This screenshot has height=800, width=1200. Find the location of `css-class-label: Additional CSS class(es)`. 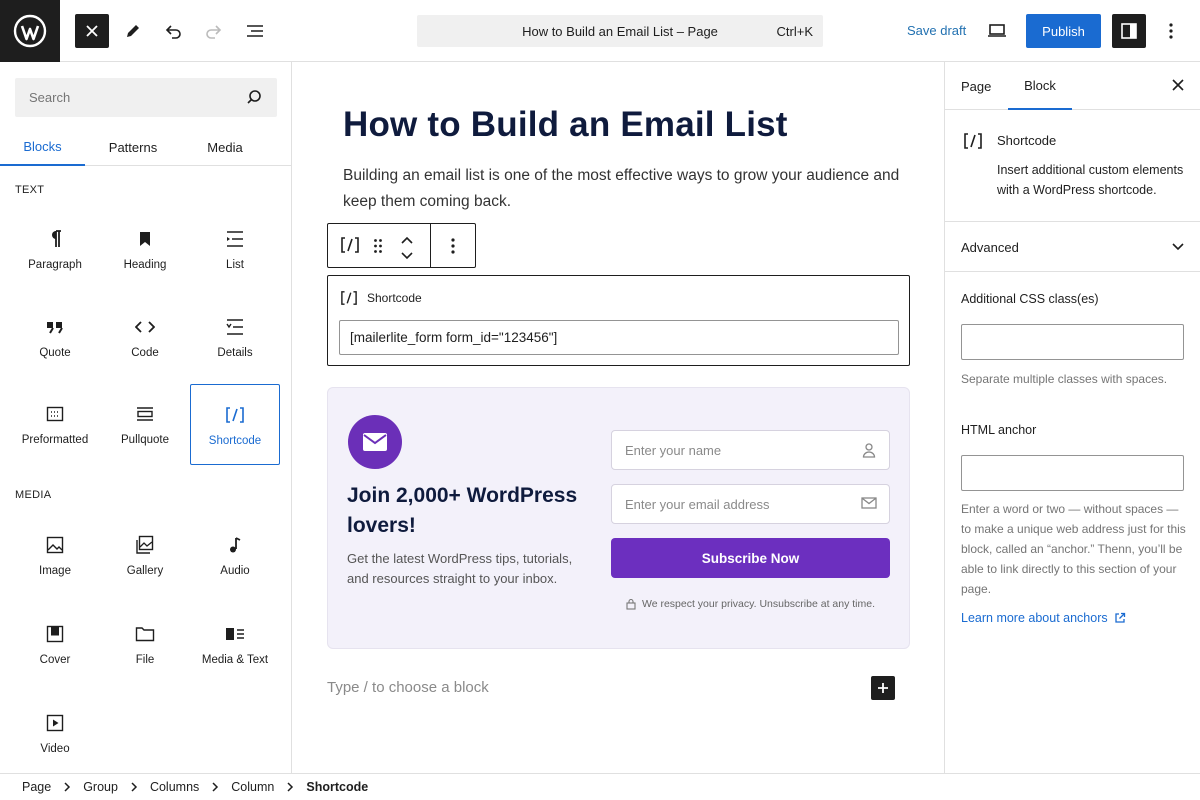

css-class-label: Additional CSS class(es) is located at coordinates (1030, 299).